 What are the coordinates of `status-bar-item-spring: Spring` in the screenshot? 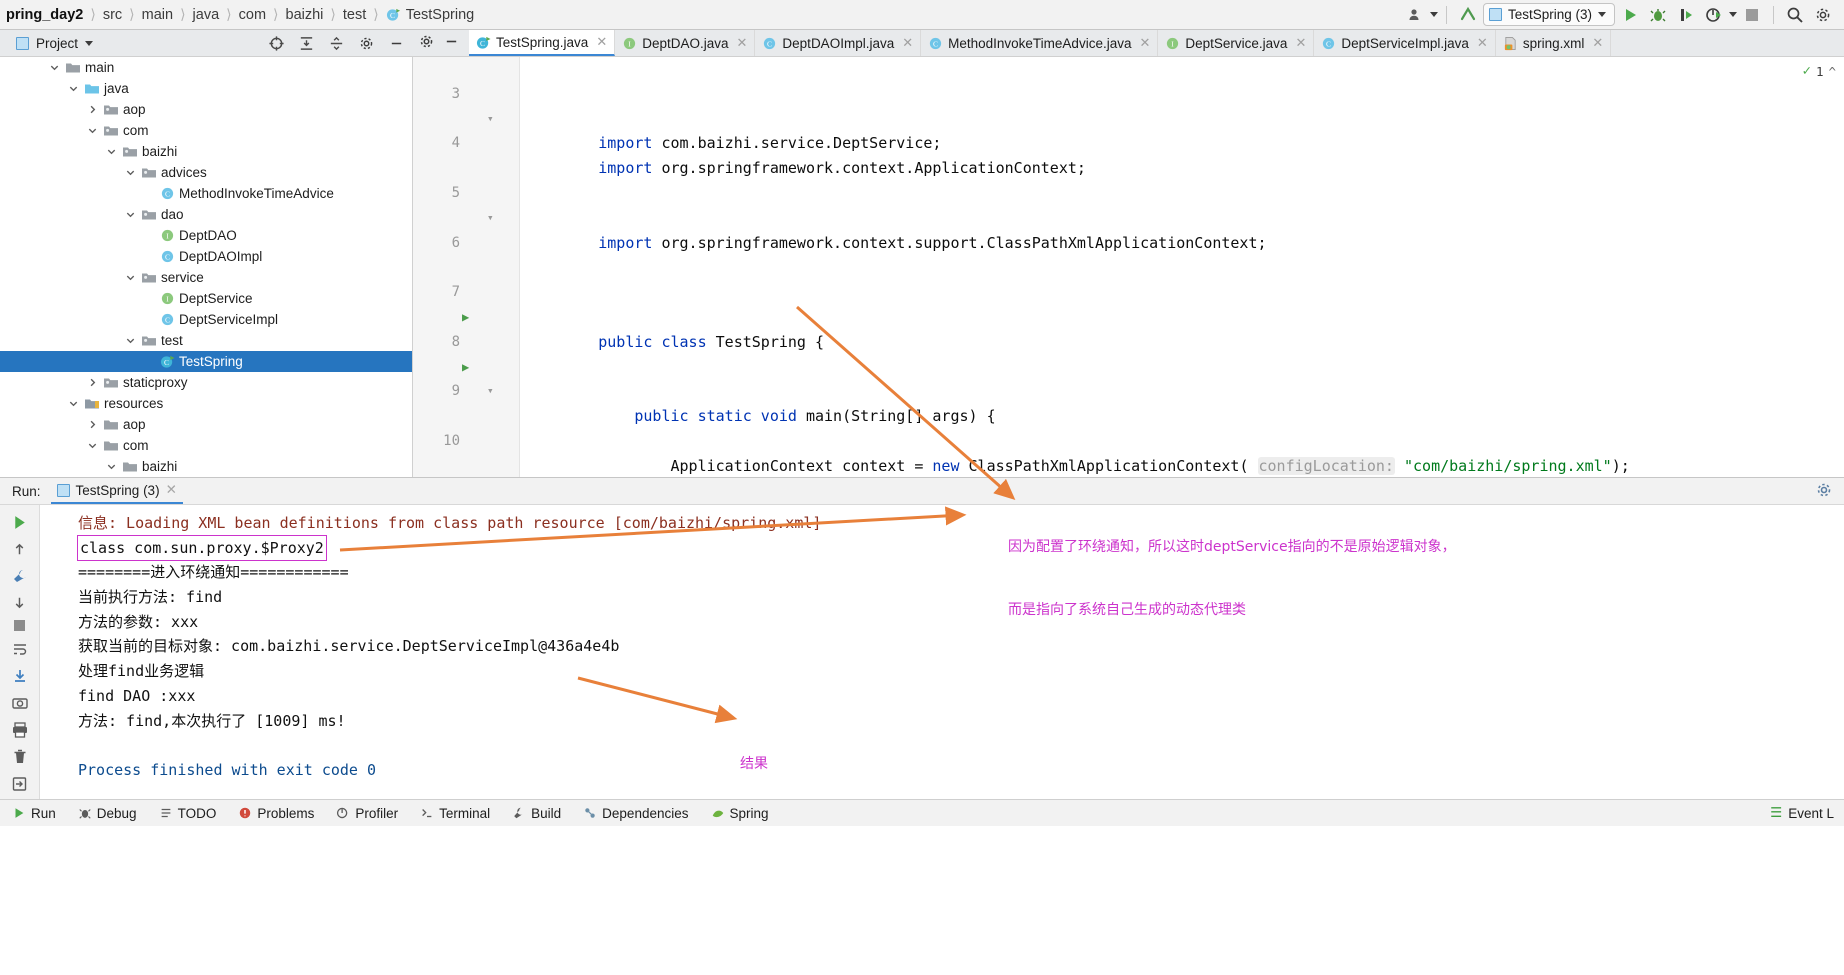 It's located at (740, 813).